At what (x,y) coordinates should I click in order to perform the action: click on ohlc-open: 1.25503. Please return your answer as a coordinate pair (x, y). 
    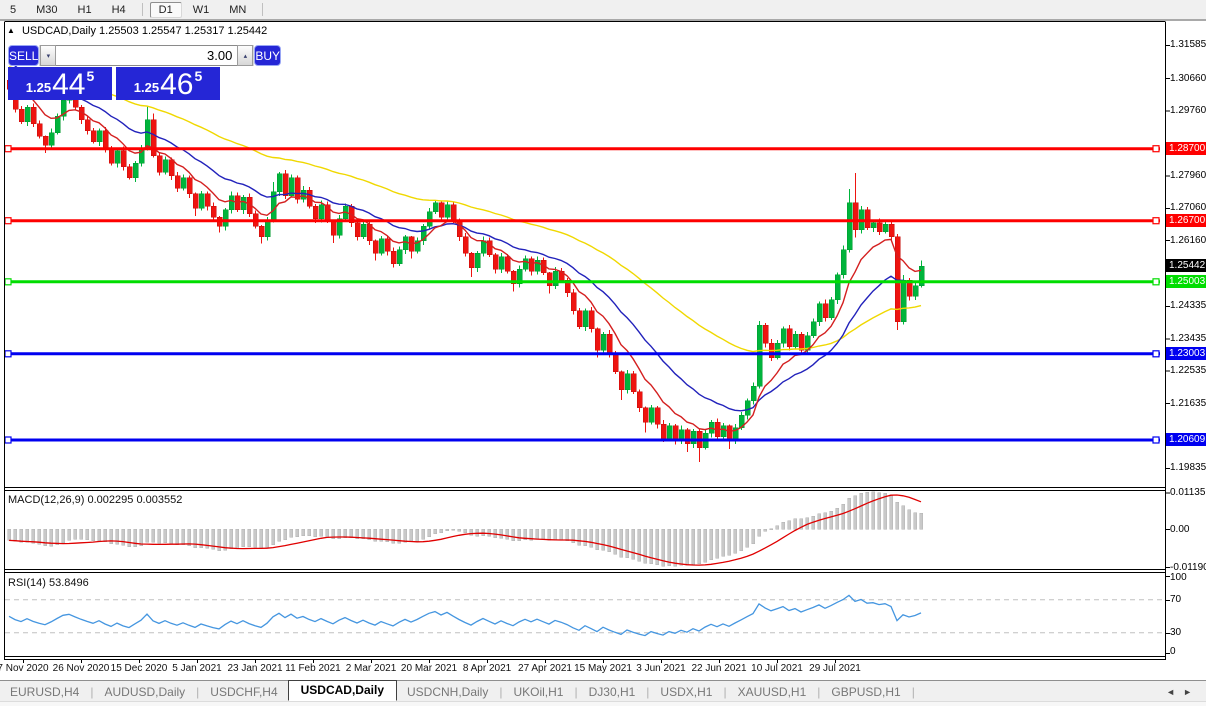
    Looking at the image, I should click on (119, 31).